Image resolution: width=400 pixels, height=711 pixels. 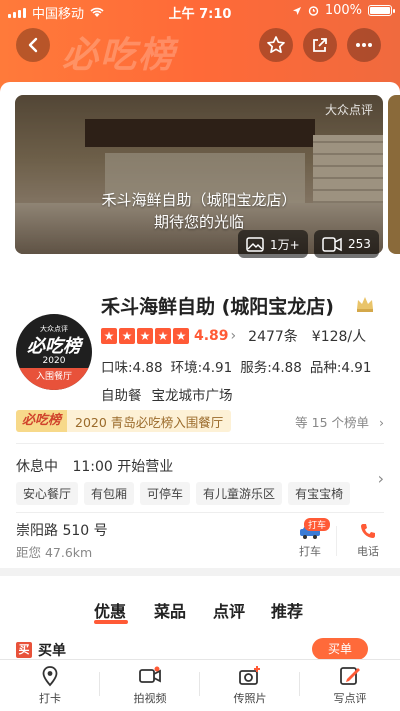 What do you see at coordinates (350, 676) in the screenshot?
I see `edit-icon` at bounding box center [350, 676].